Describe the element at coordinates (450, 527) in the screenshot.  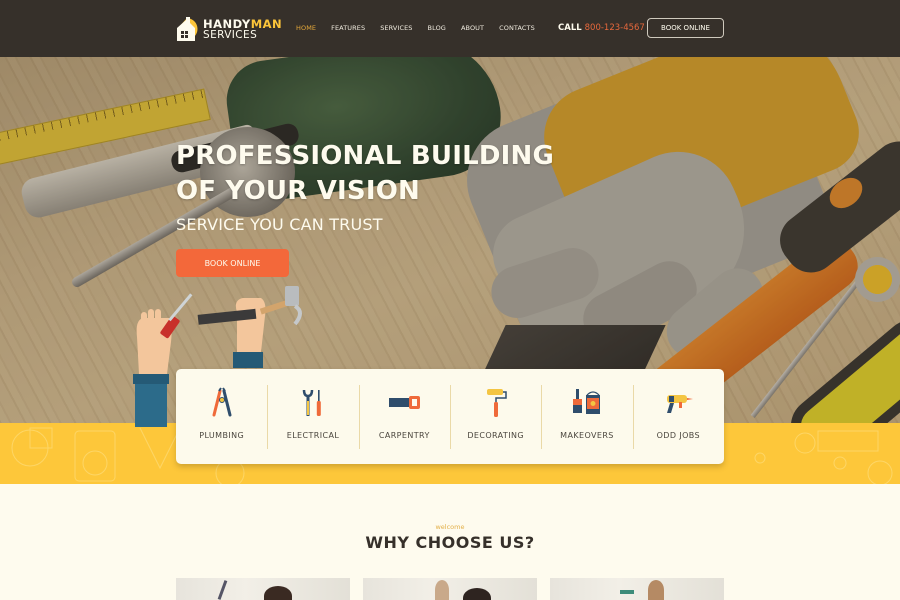
I see `section-eyebrow: welcome` at that location.